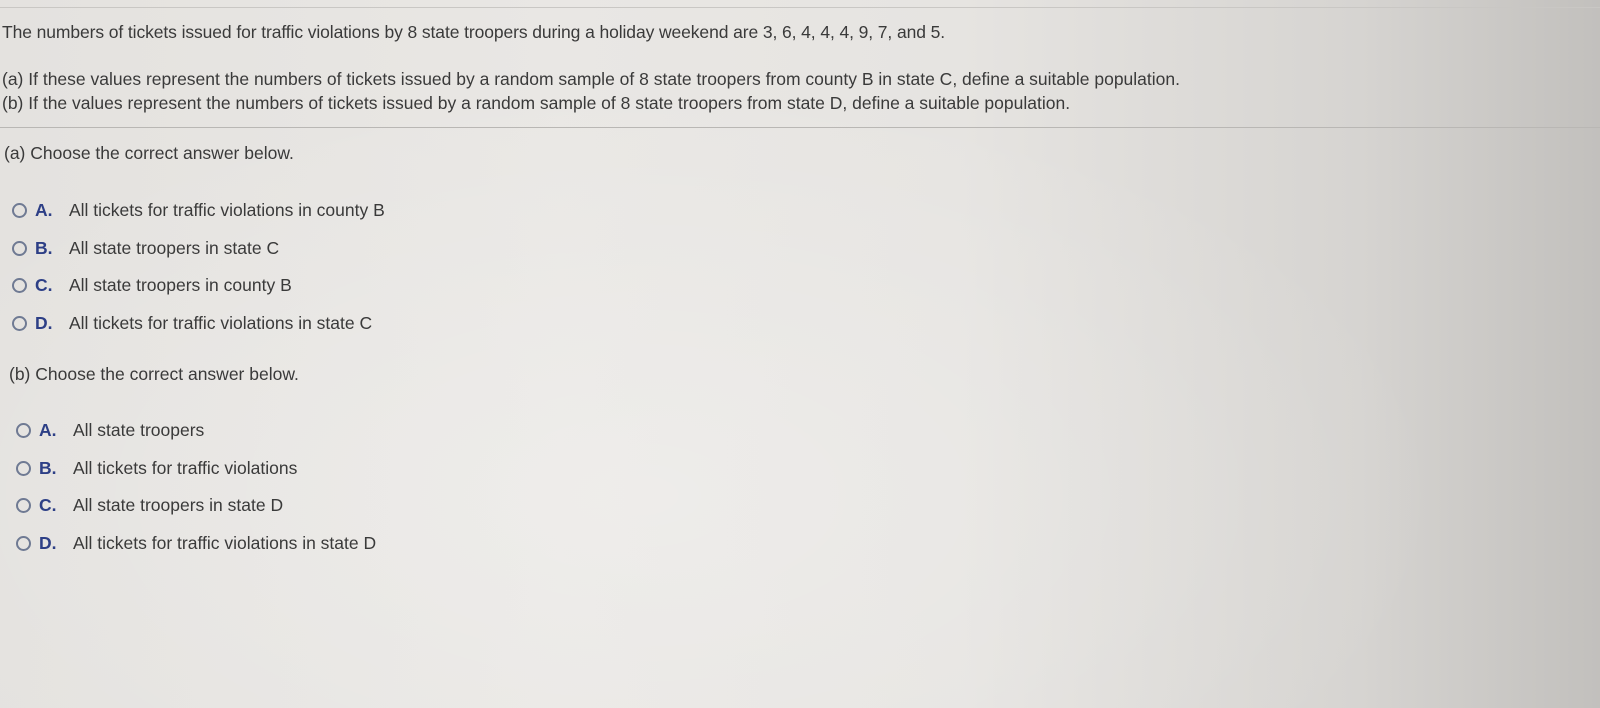 The width and height of the screenshot is (1600, 708). Describe the element at coordinates (139, 430) in the screenshot. I see `option-text: All state troopers` at that location.